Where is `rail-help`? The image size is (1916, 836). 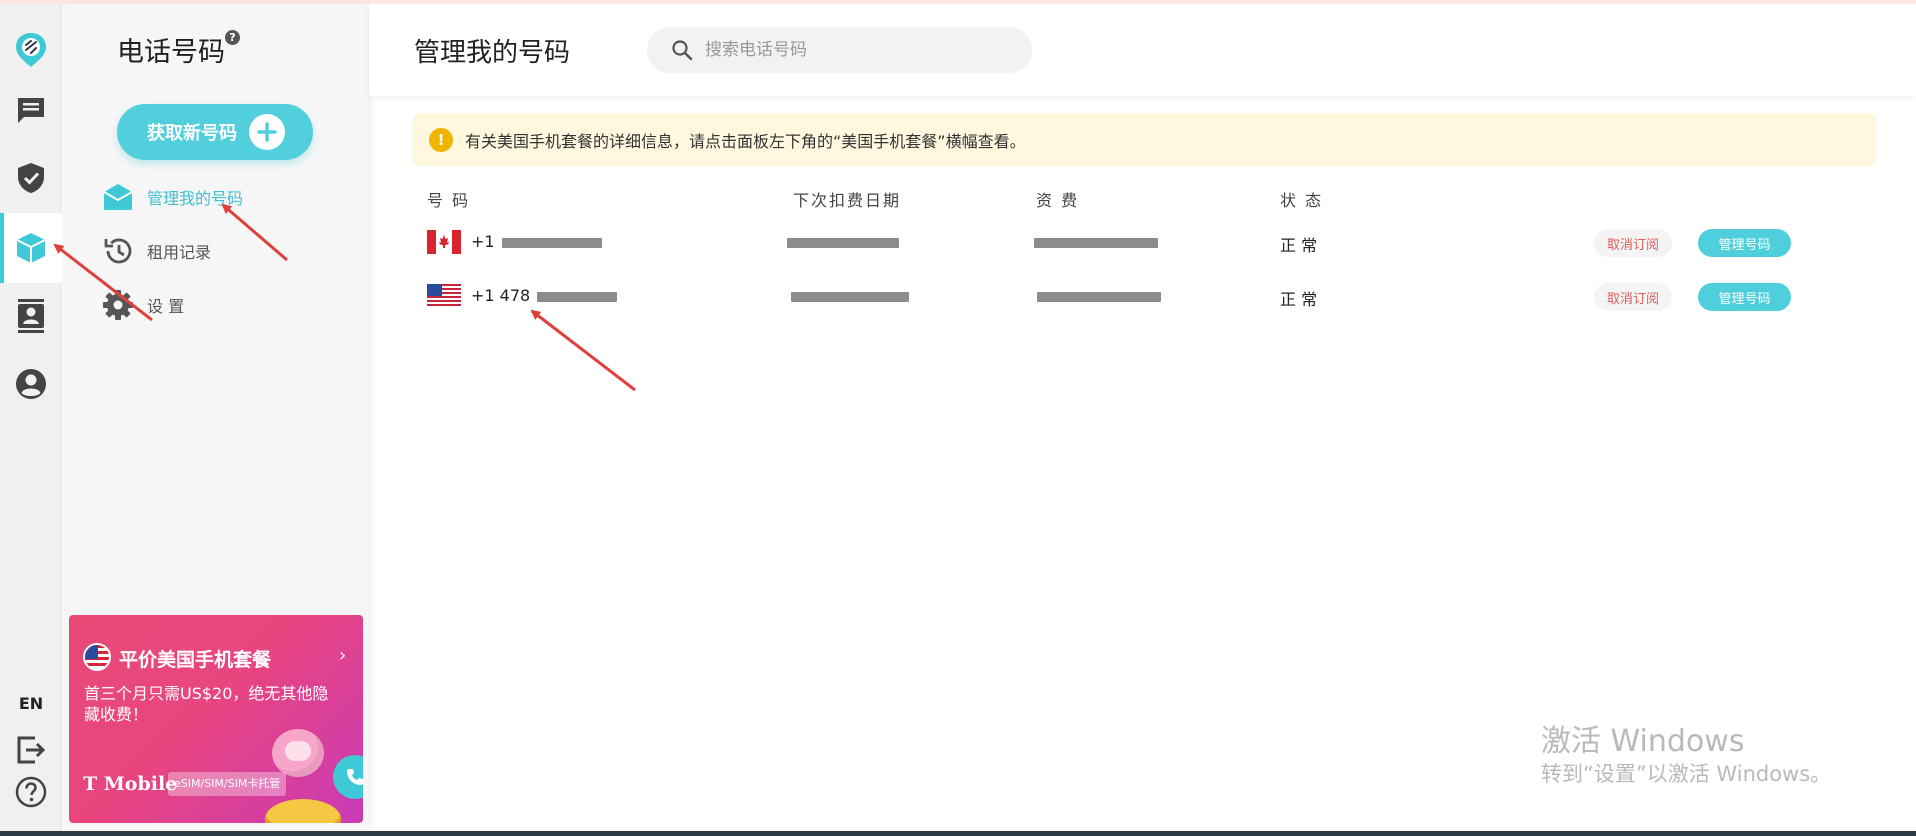
rail-help is located at coordinates (31, 792).